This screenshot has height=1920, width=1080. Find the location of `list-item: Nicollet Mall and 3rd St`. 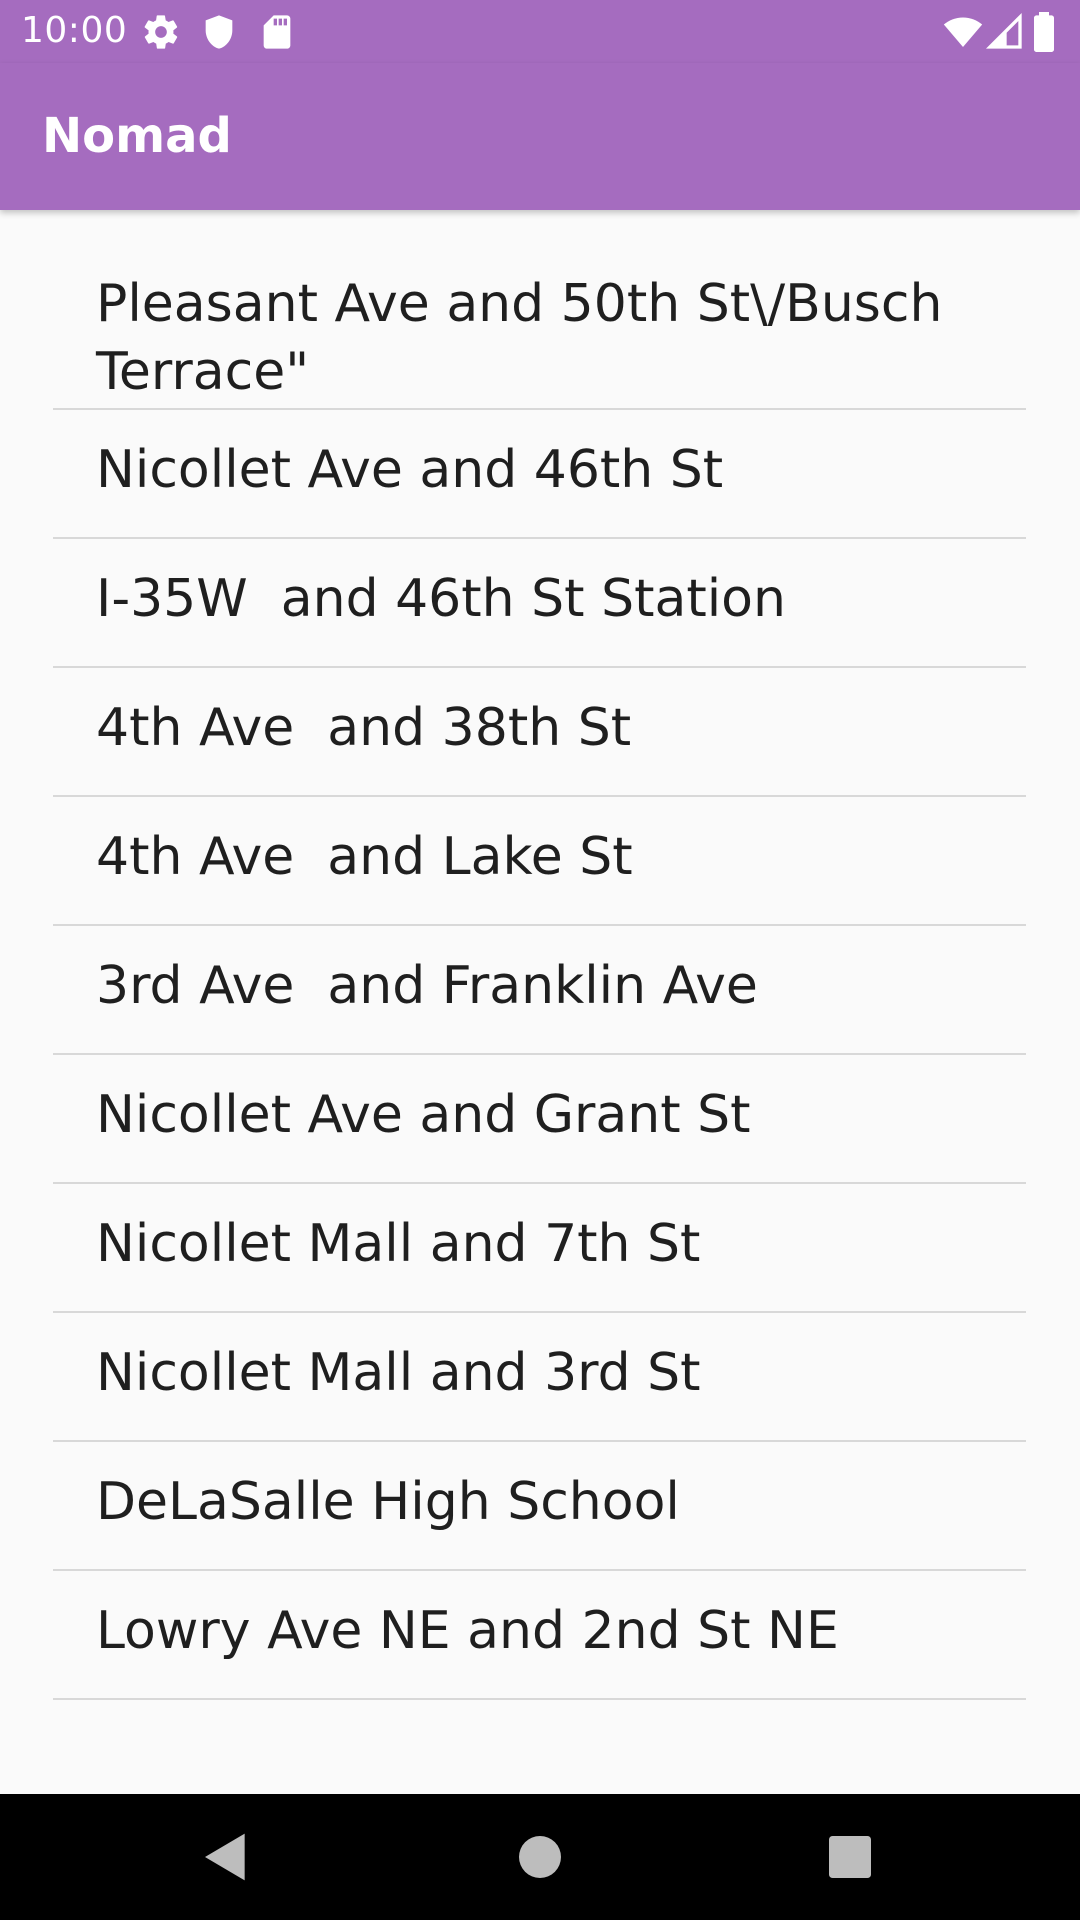

list-item: Nicollet Mall and 3rd St is located at coordinates (539, 1377).